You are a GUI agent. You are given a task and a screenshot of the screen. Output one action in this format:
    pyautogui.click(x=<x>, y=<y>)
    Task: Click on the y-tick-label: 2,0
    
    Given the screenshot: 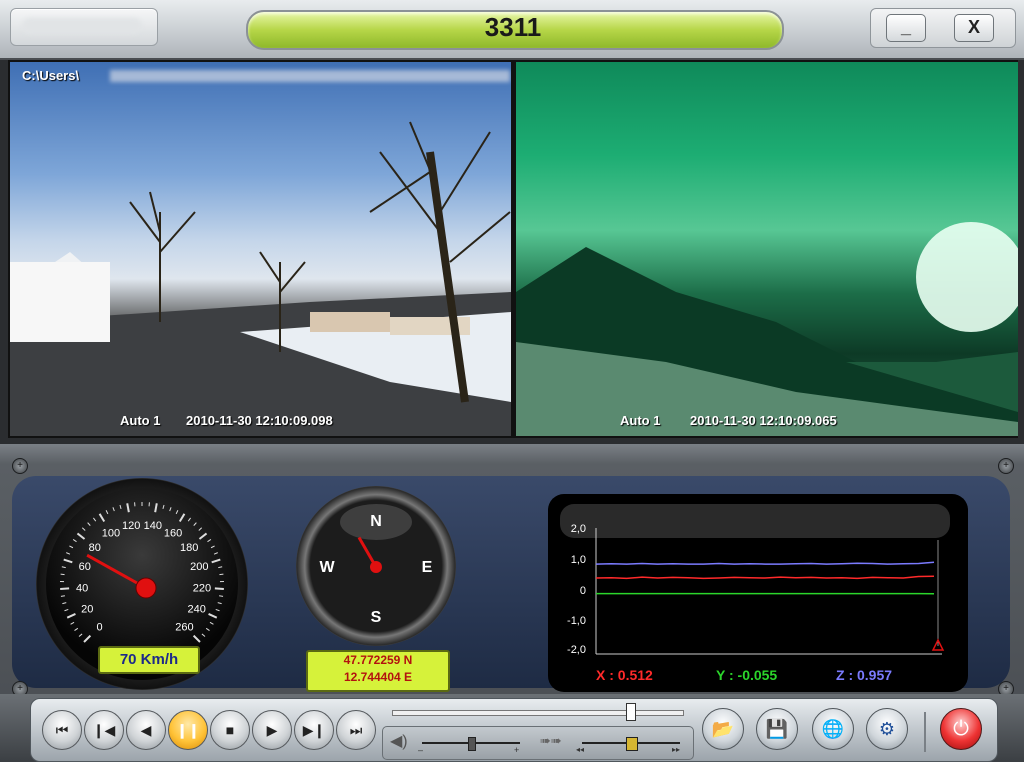 What is the action you would take?
    pyautogui.click(x=578, y=529)
    